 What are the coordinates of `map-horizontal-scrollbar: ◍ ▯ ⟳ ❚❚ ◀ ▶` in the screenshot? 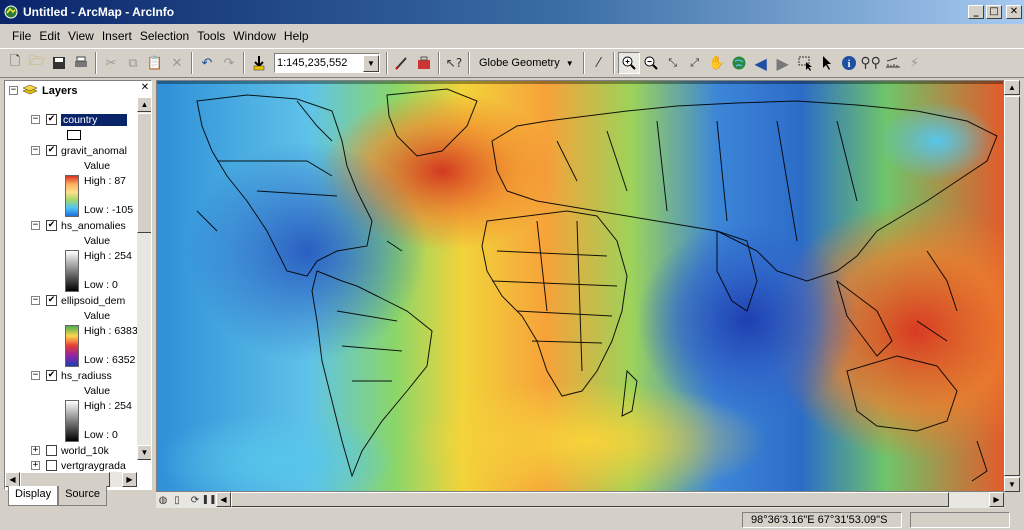 It's located at (580, 500).